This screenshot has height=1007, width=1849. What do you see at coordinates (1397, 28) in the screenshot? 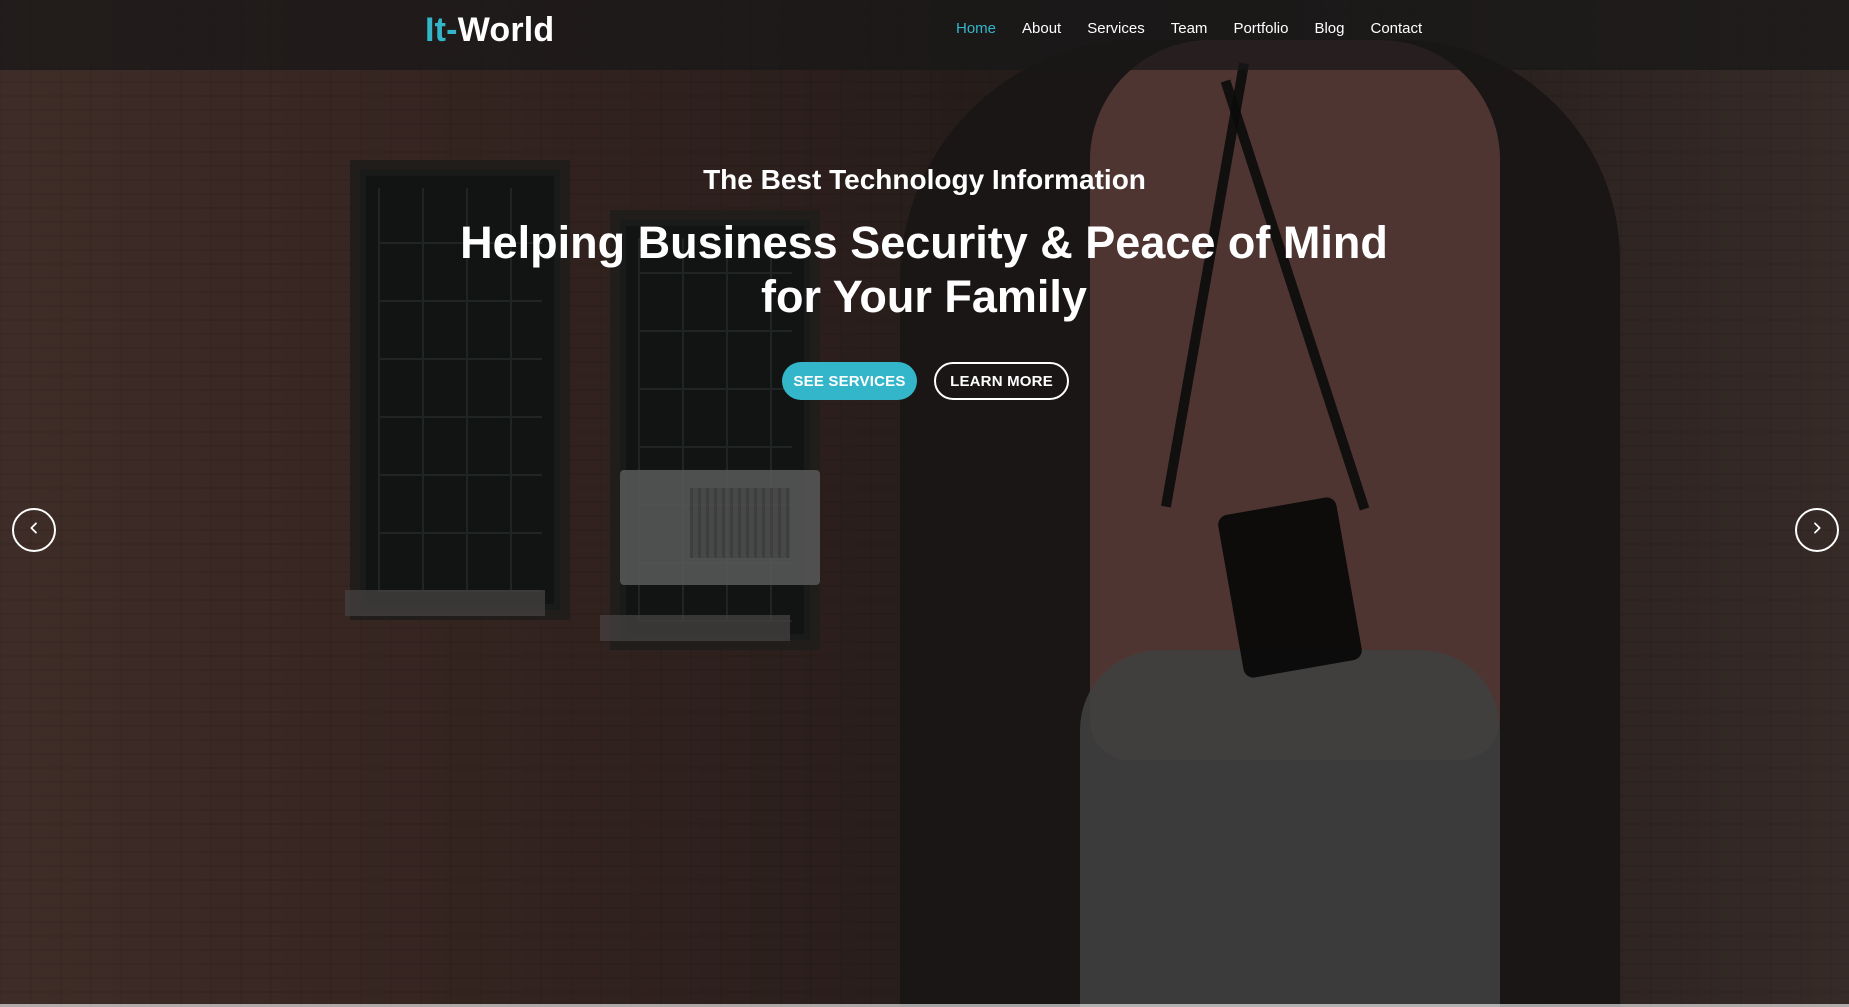
I see `nav-contact: Contact` at bounding box center [1397, 28].